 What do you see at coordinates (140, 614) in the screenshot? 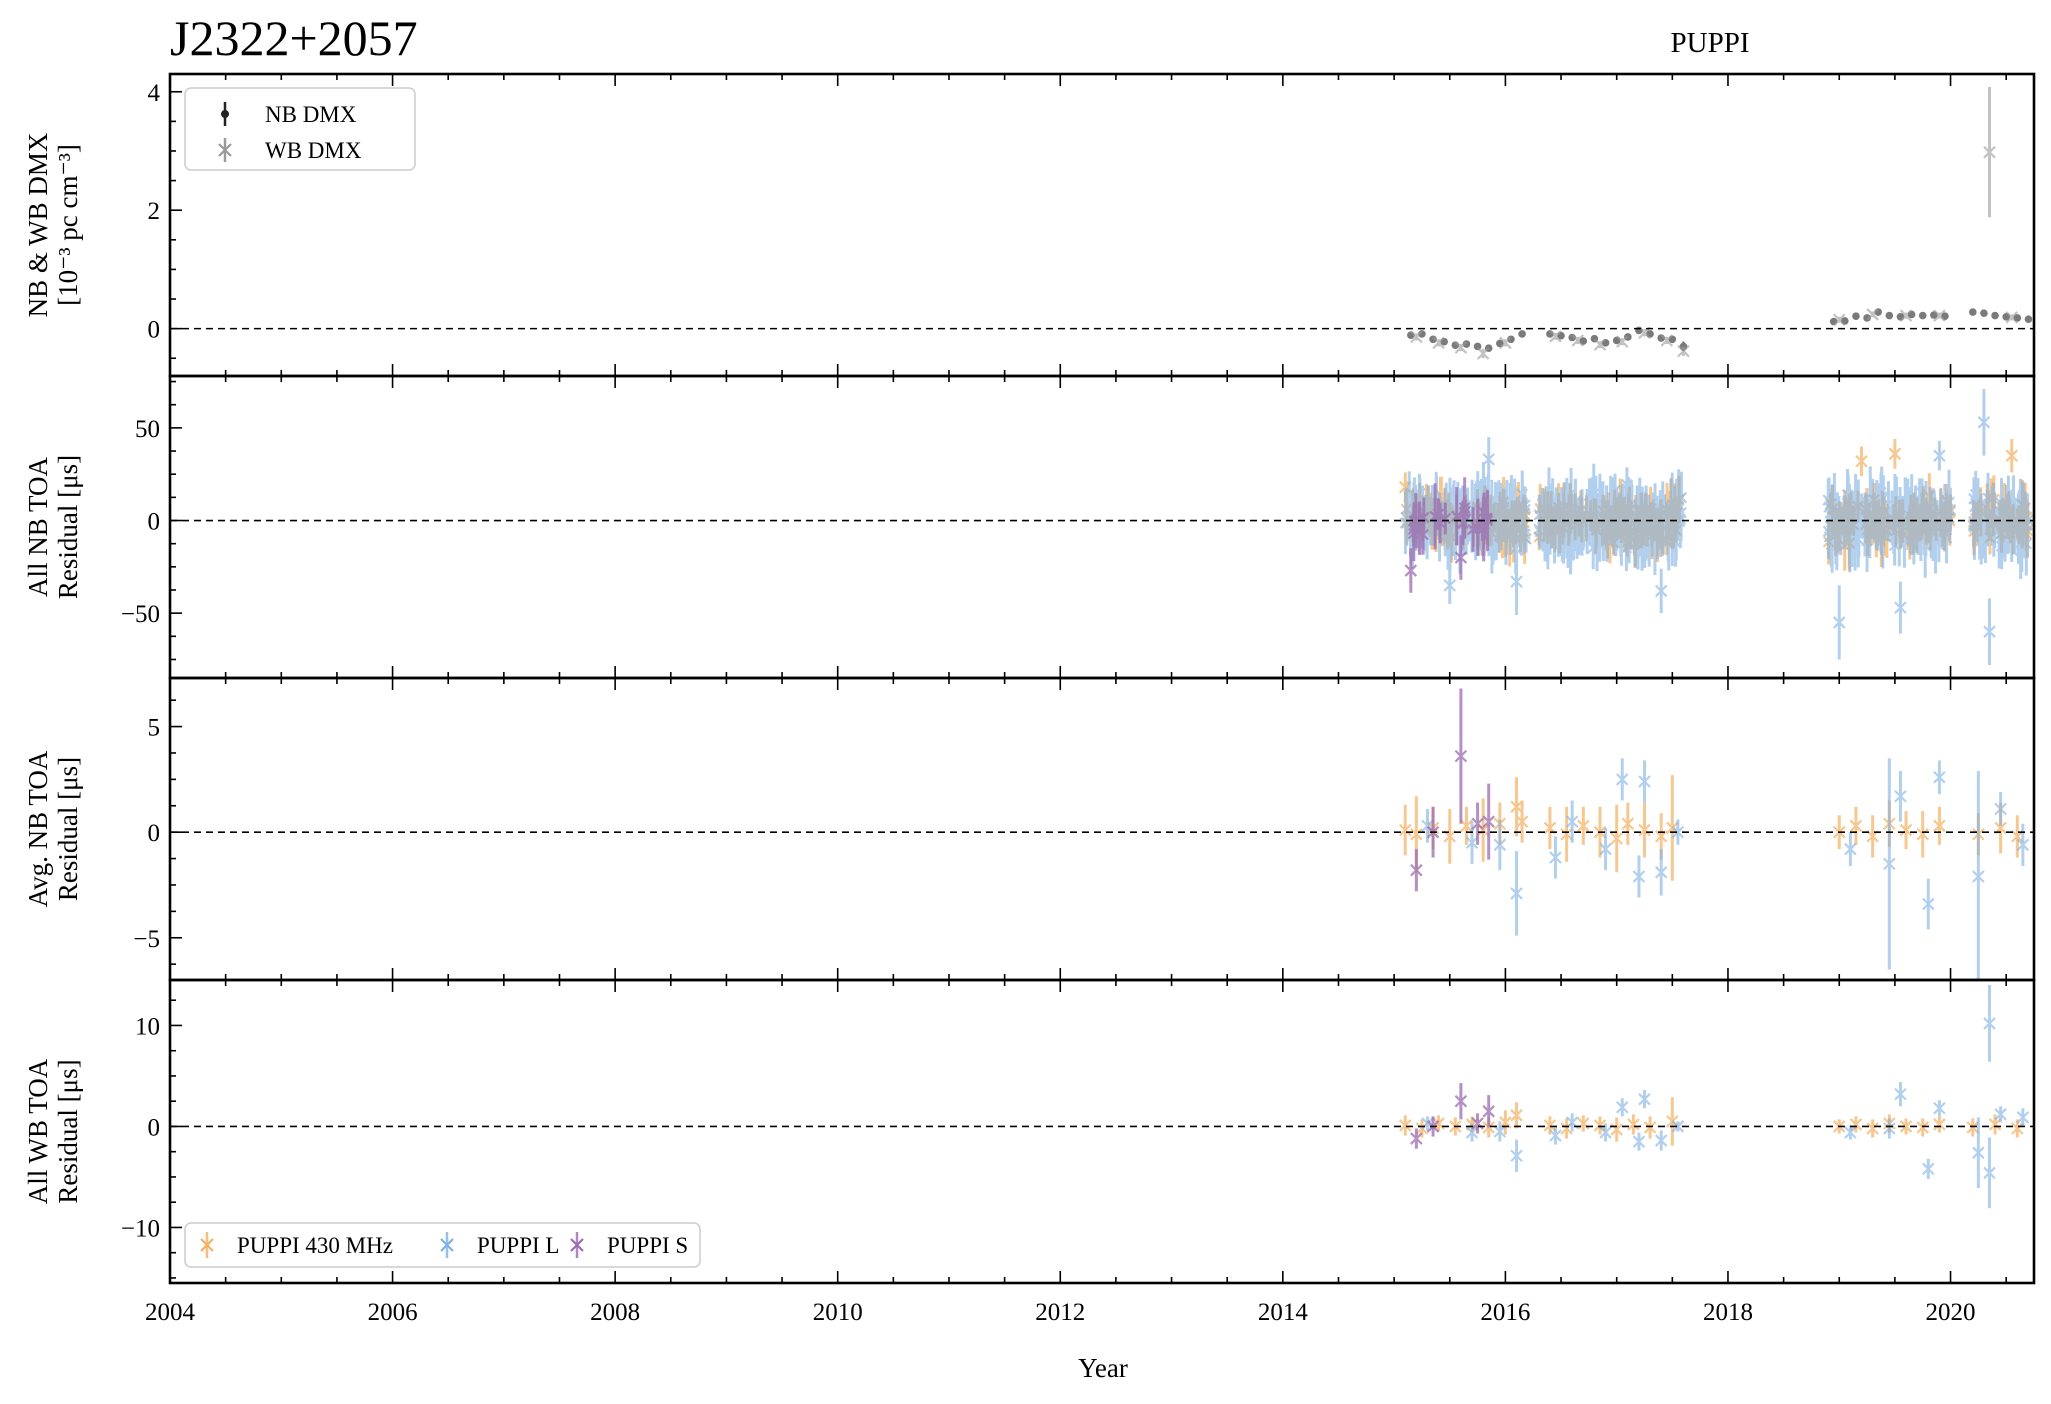
I see `y-tick-label: −50` at bounding box center [140, 614].